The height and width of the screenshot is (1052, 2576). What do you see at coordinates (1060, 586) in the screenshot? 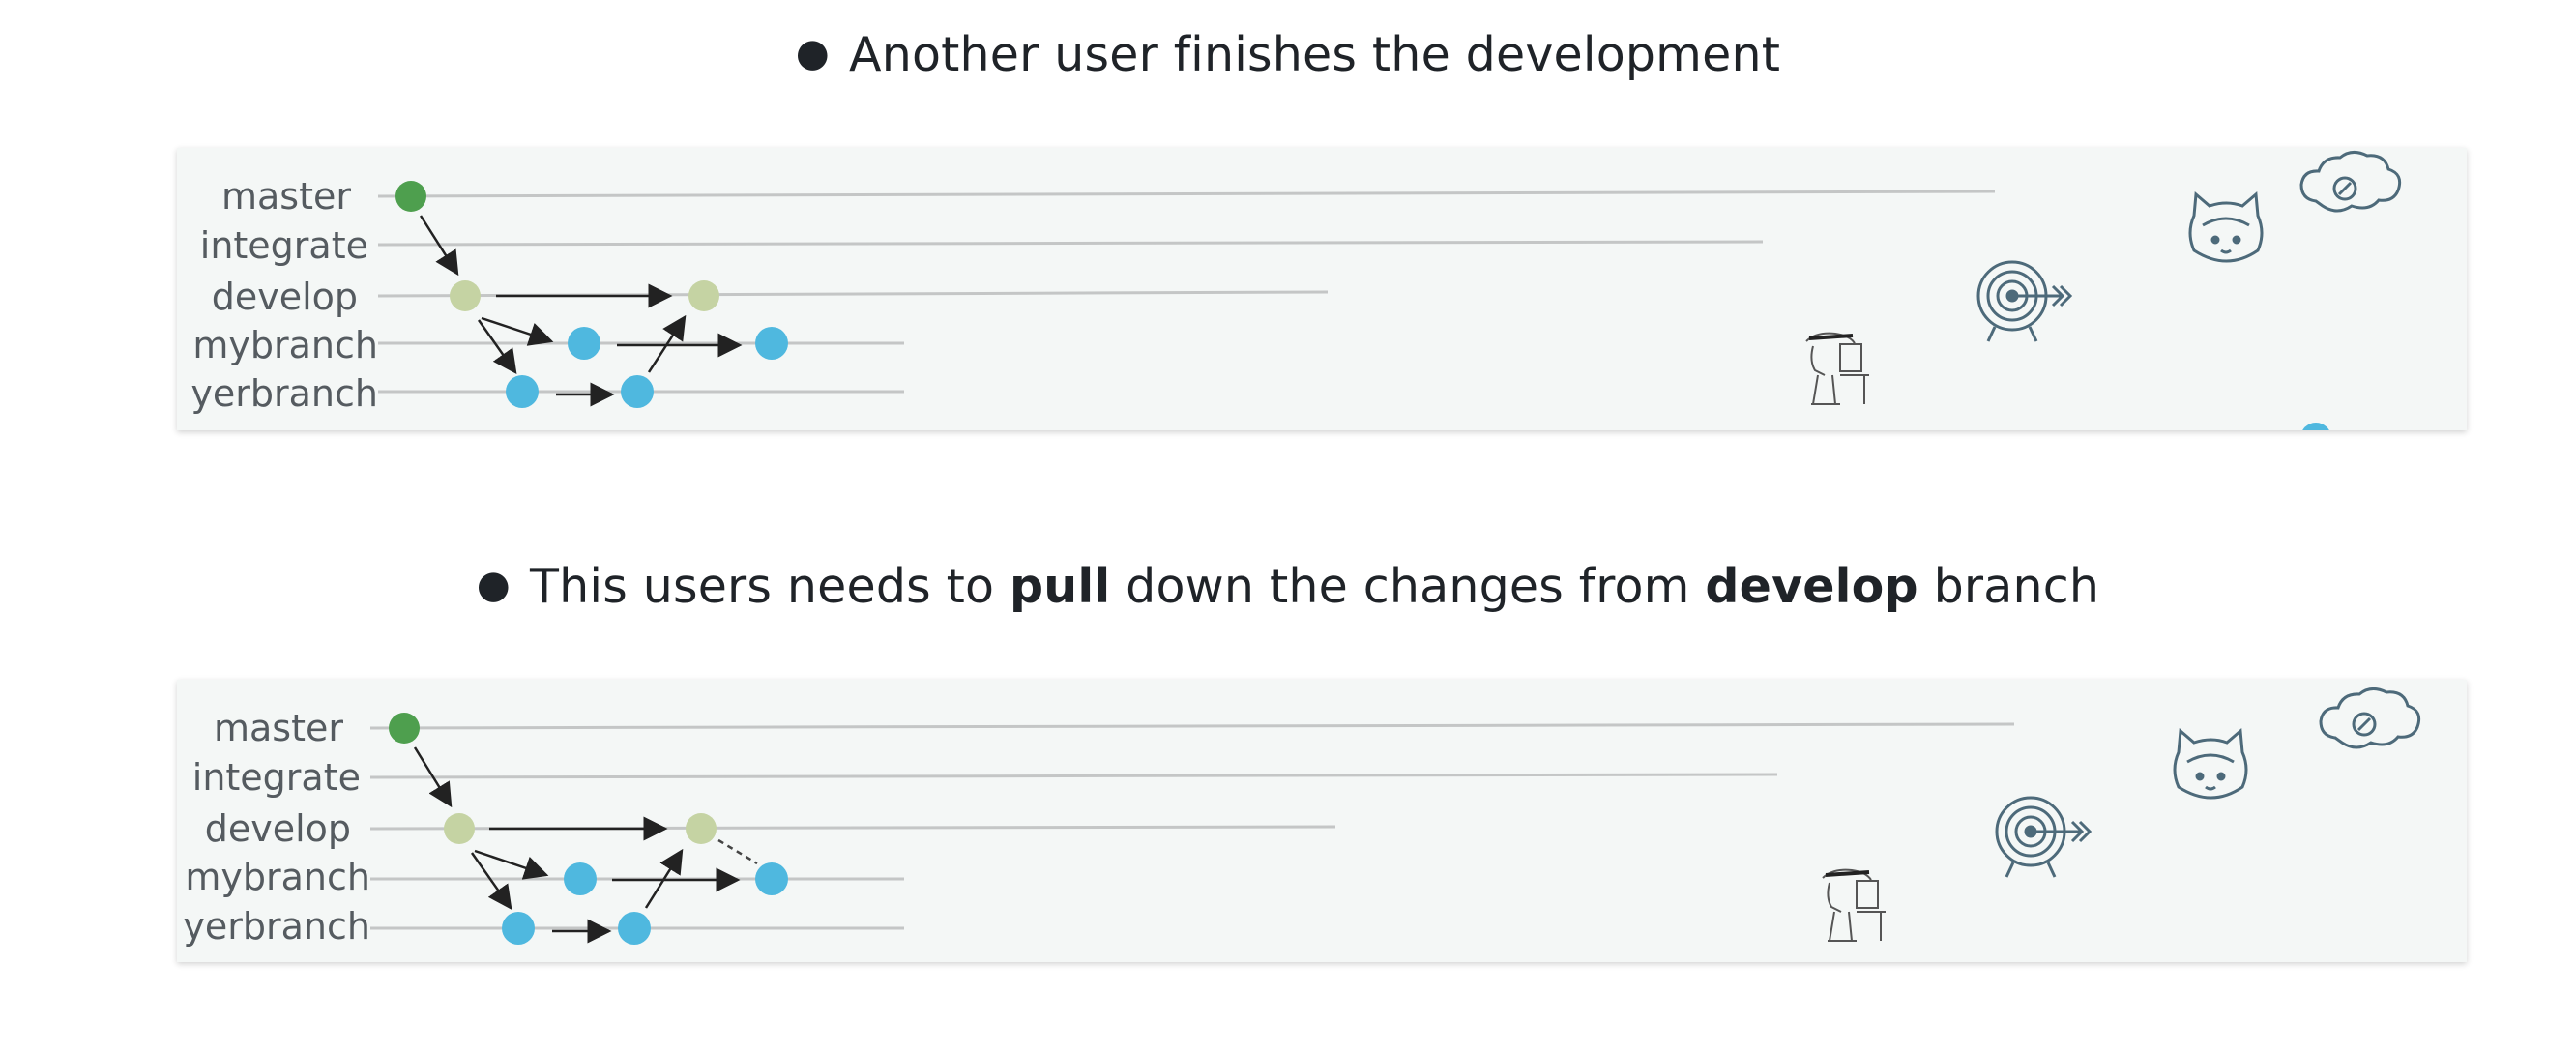
I see `bullet-bold-pull: pull` at bounding box center [1060, 586].